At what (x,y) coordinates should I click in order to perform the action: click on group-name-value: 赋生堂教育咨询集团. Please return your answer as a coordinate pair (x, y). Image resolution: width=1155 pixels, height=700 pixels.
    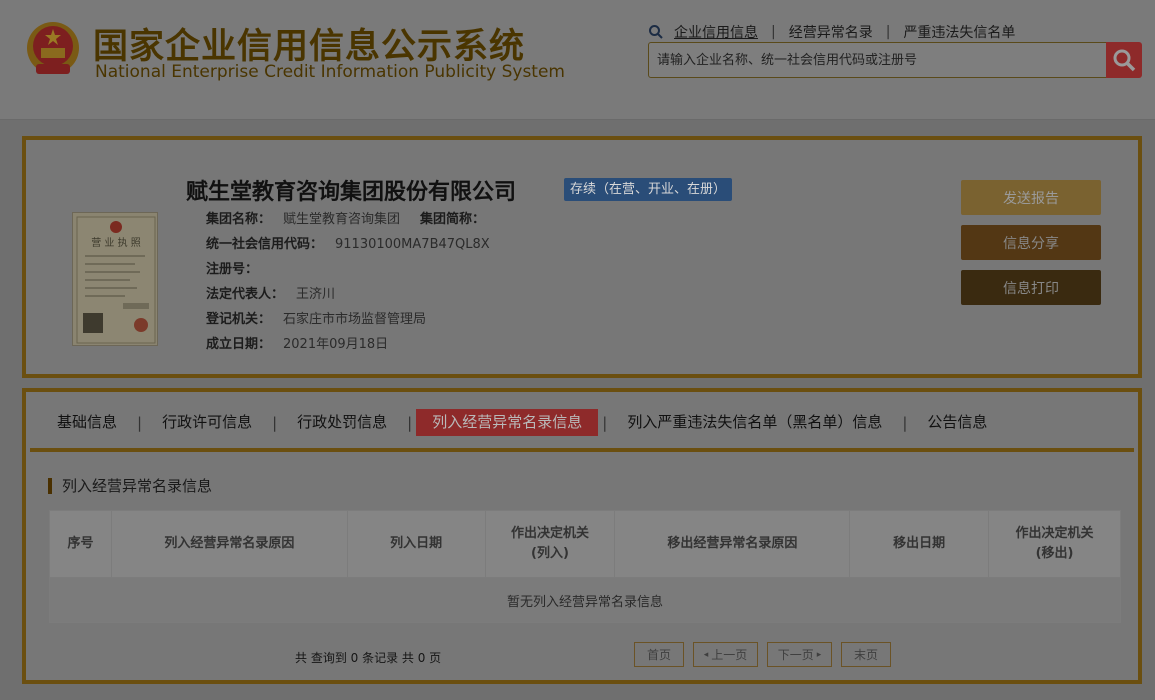
    Looking at the image, I should click on (342, 219).